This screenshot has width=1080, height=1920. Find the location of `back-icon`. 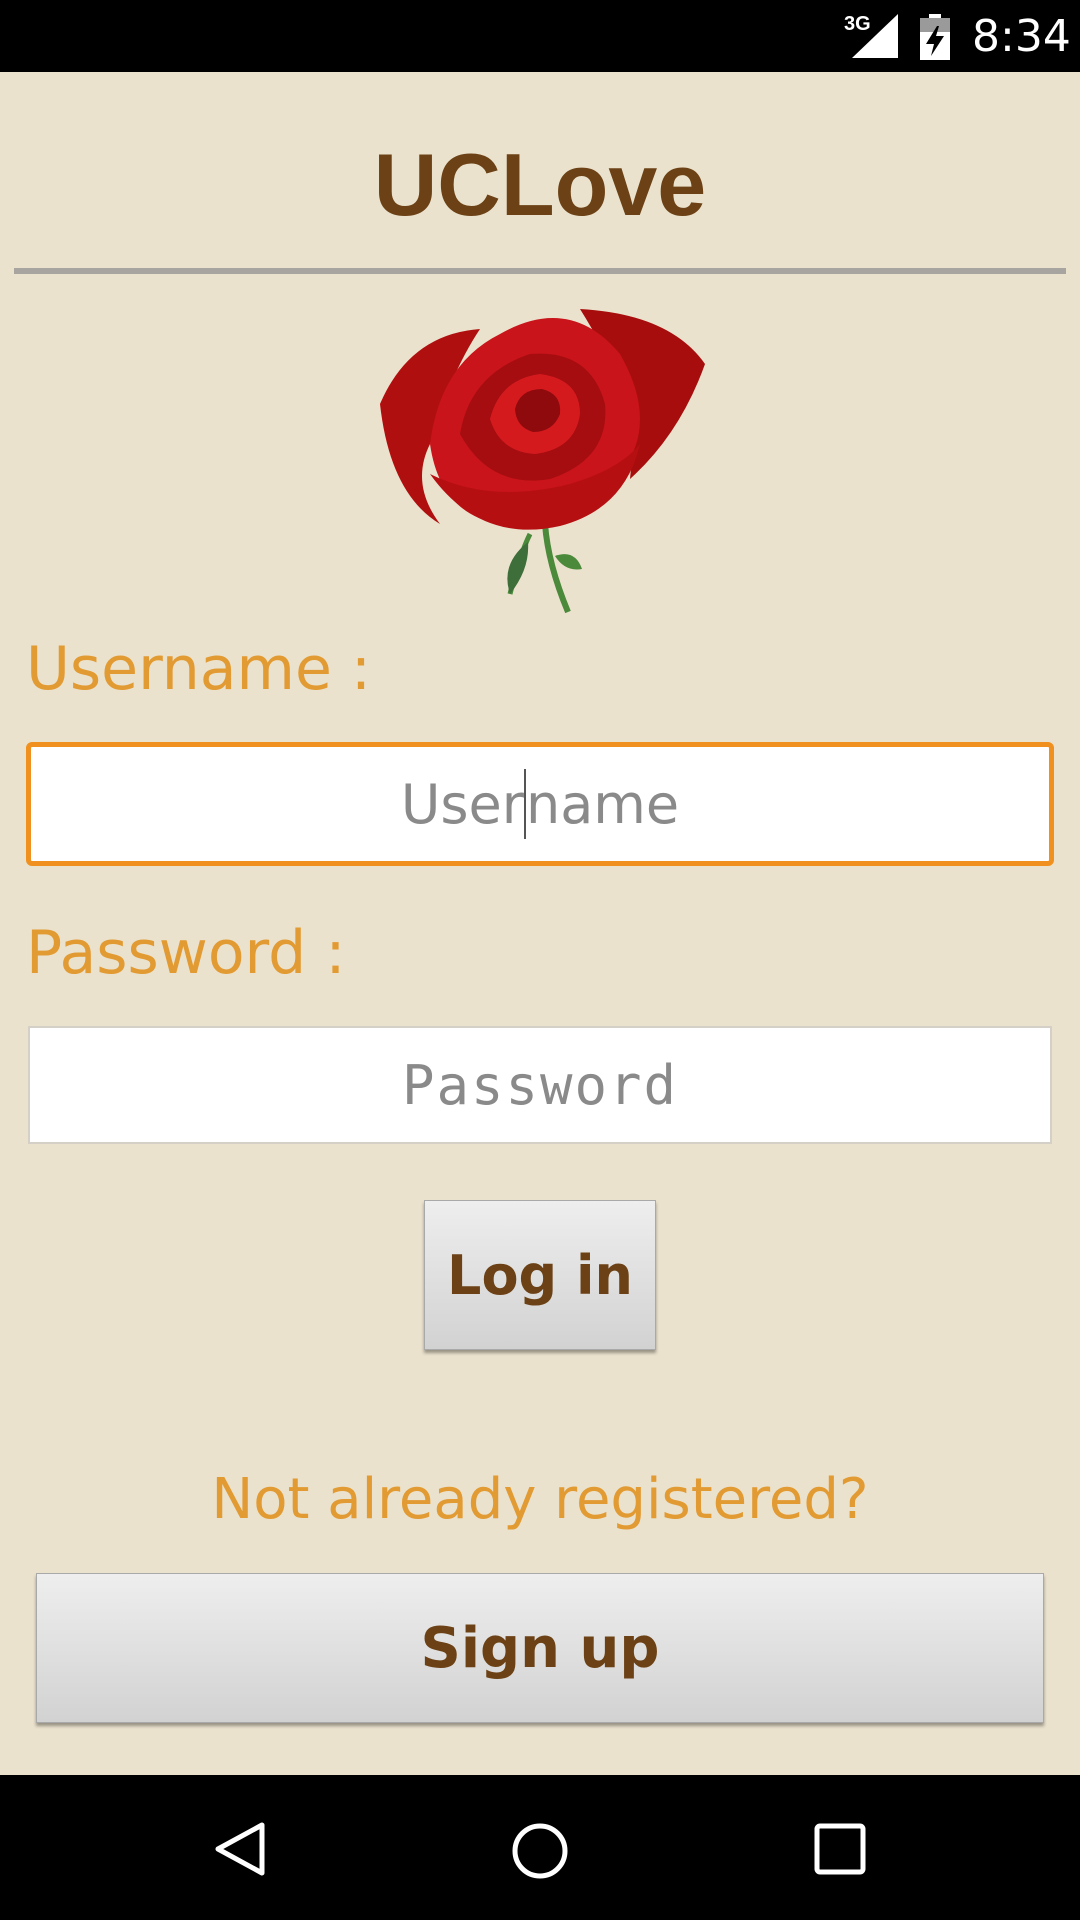

back-icon is located at coordinates (240, 1849).